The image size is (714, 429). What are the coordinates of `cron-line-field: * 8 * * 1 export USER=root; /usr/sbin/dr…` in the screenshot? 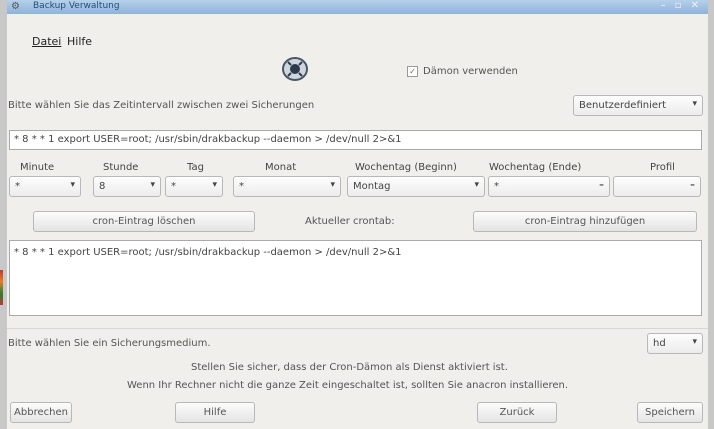 It's located at (355, 140).